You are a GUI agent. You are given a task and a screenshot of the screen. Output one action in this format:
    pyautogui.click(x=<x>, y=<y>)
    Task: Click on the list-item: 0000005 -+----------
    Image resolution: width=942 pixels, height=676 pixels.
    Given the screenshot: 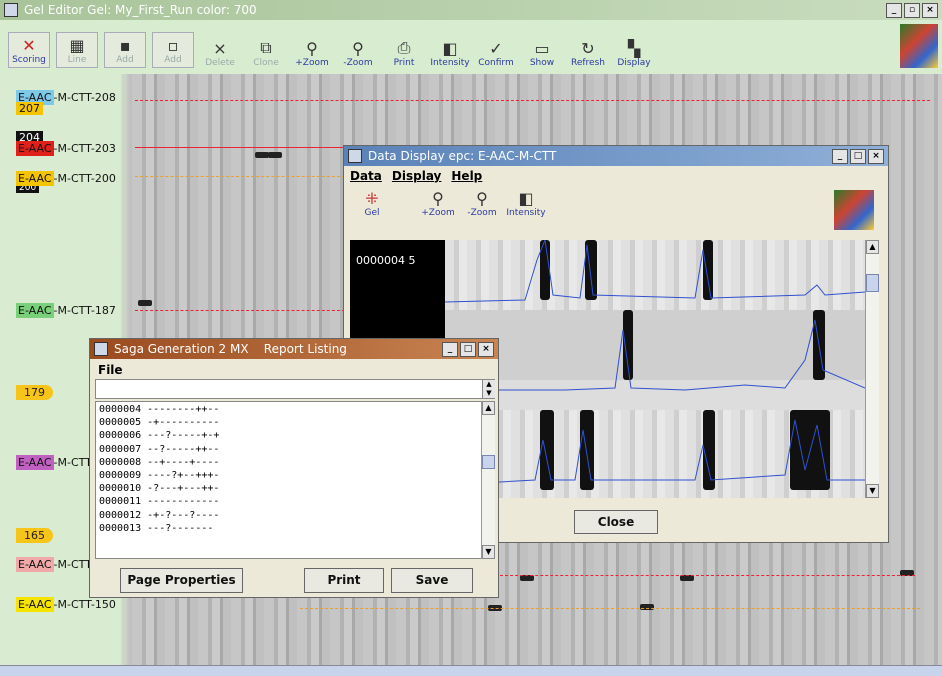 What is the action you would take?
    pyautogui.click(x=289, y=422)
    